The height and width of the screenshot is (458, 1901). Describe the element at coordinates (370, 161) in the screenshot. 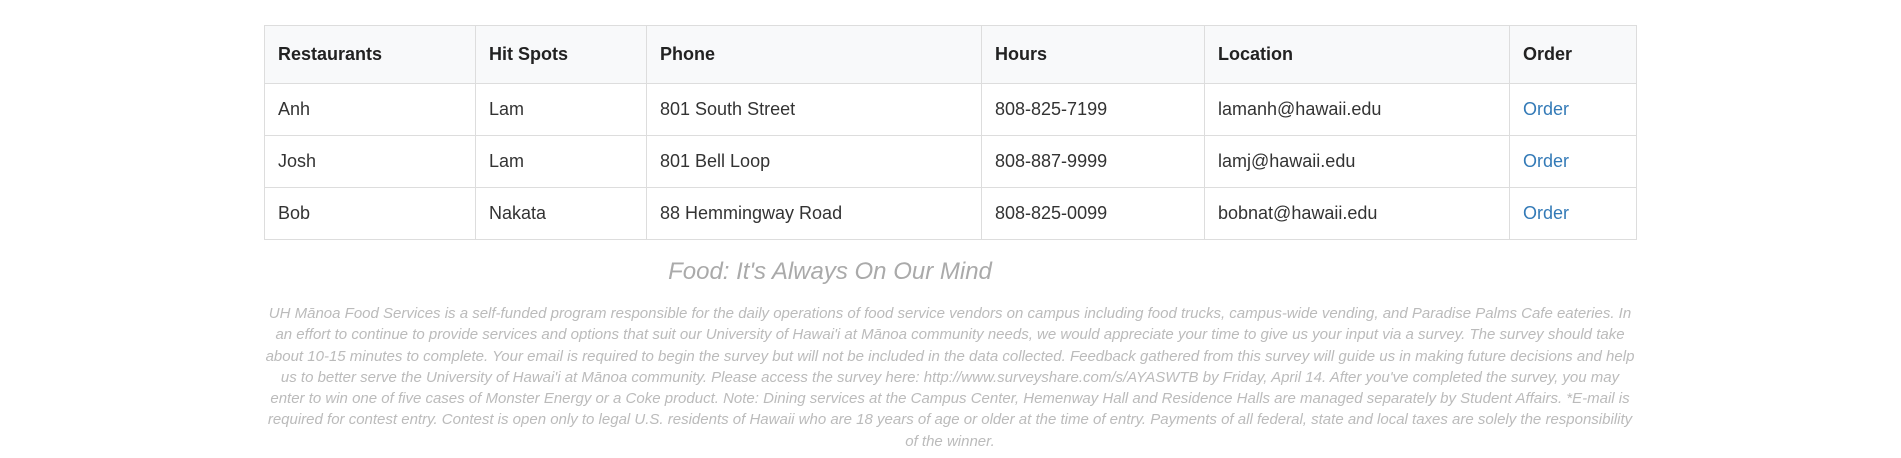

I see `cell-restaurant: Josh` at that location.